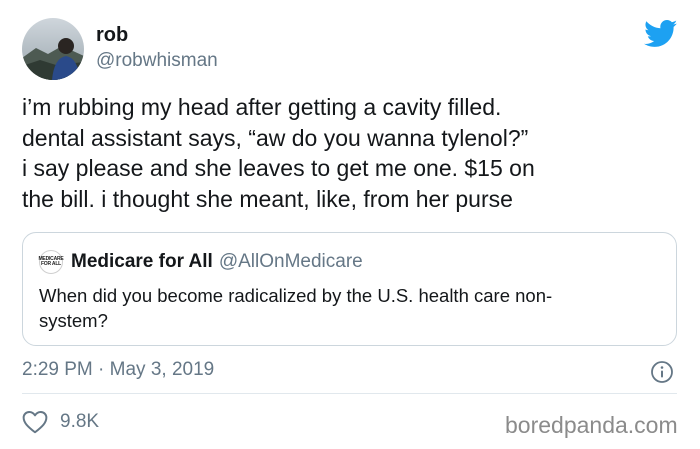 The image size is (700, 449). I want to click on quoted-avatar-text-2: FOR ALL, so click(51, 264).